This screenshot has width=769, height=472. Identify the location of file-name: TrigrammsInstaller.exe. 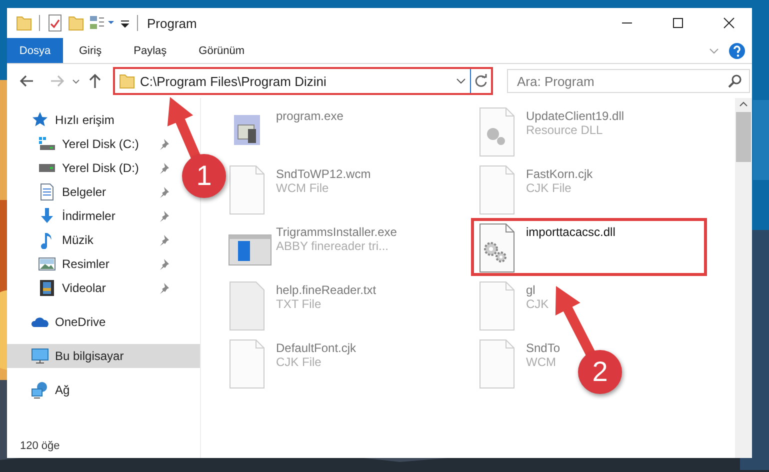
(336, 232).